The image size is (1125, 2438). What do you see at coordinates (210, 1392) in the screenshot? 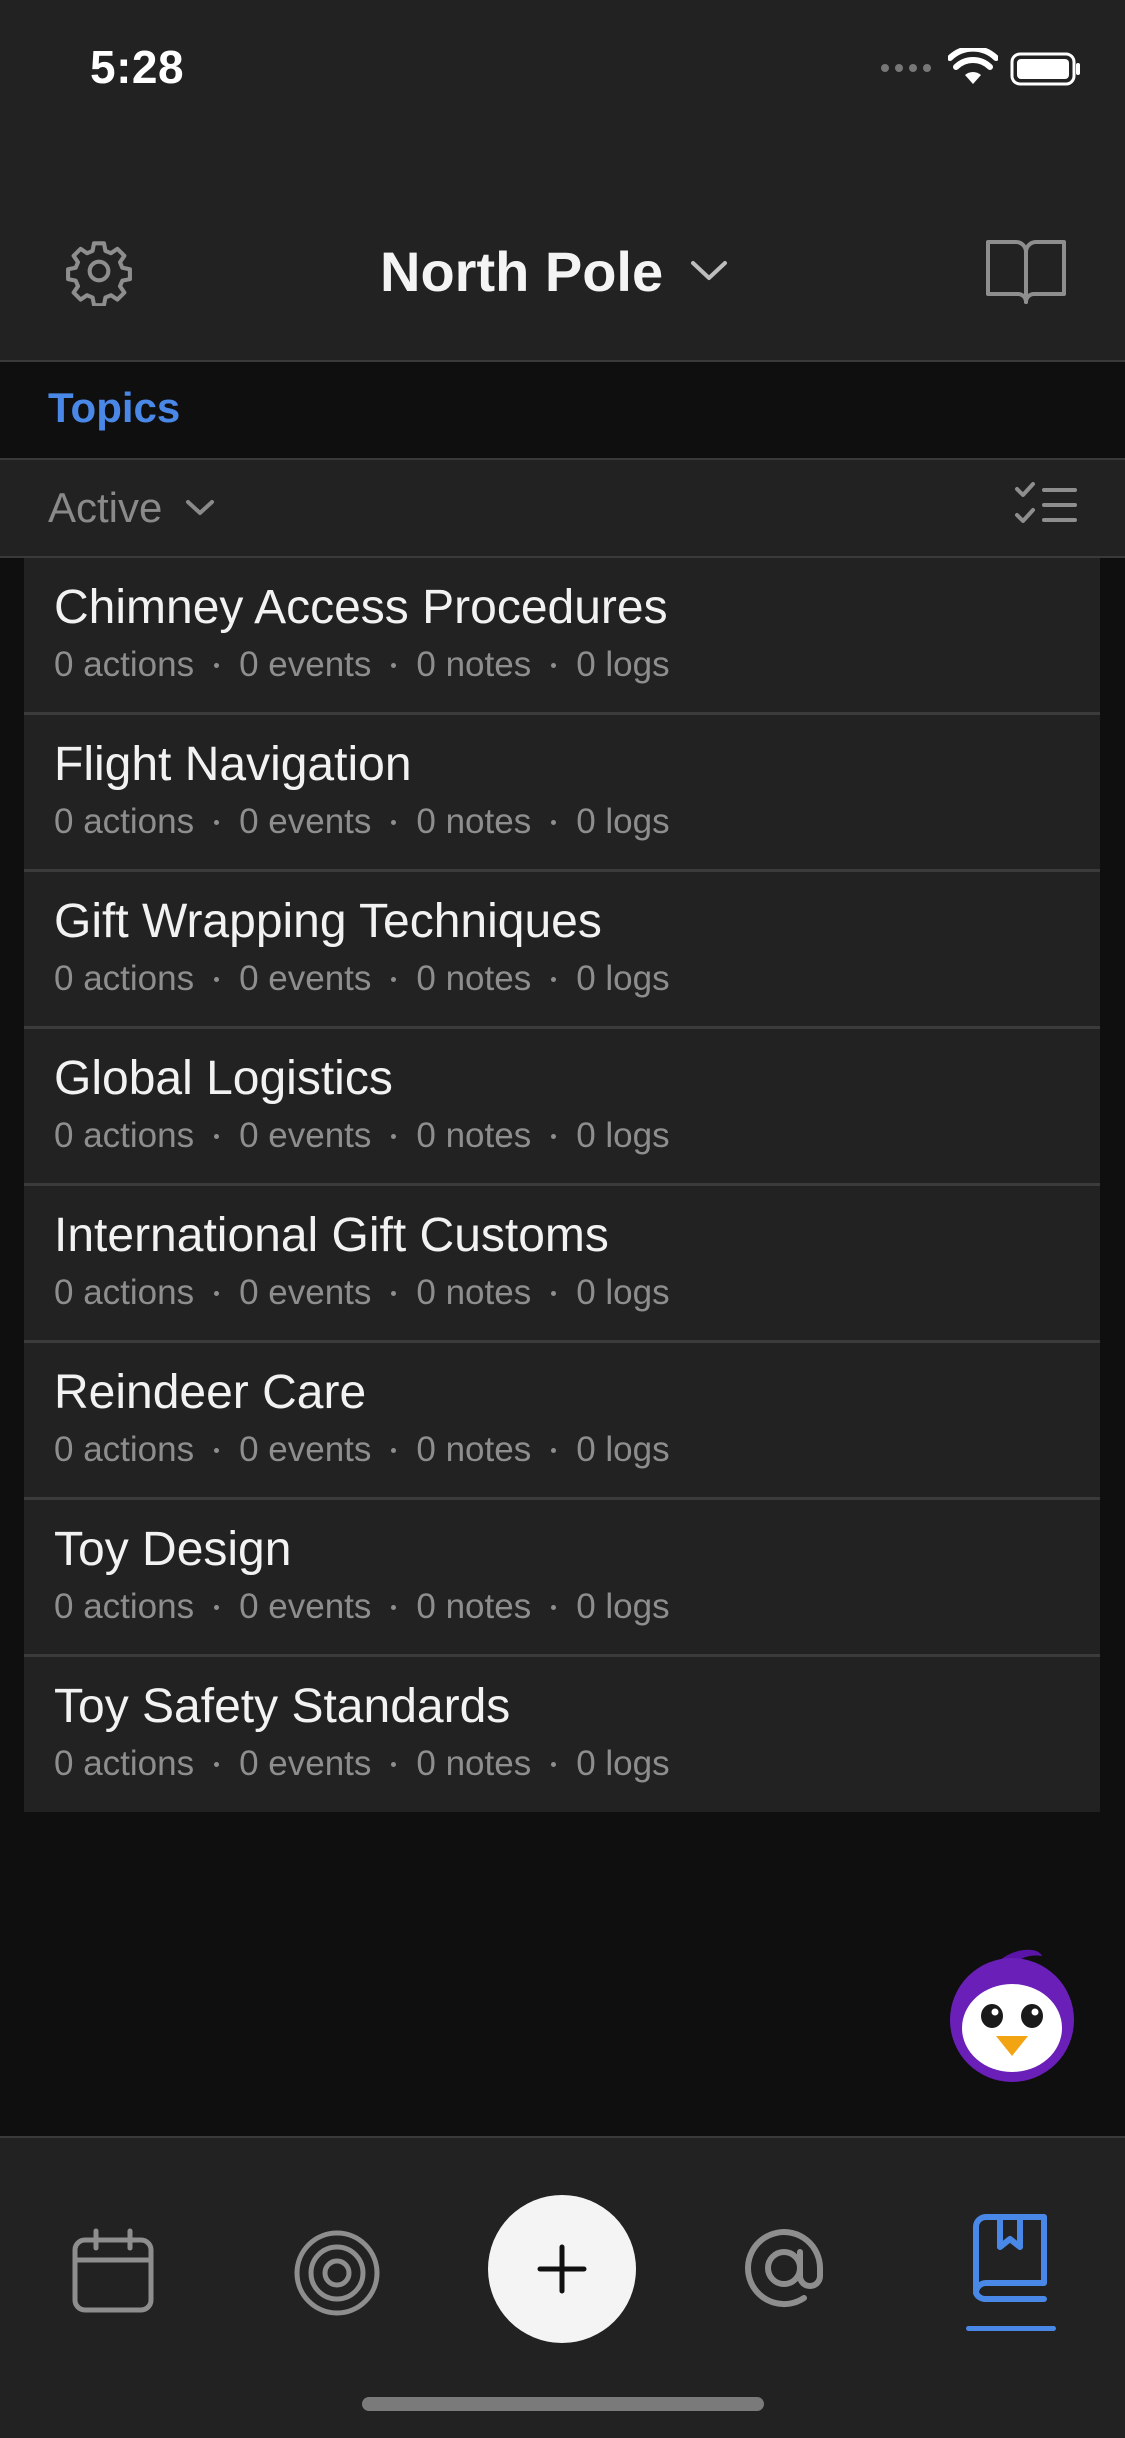
I see `topic-title: Reindeer Care` at bounding box center [210, 1392].